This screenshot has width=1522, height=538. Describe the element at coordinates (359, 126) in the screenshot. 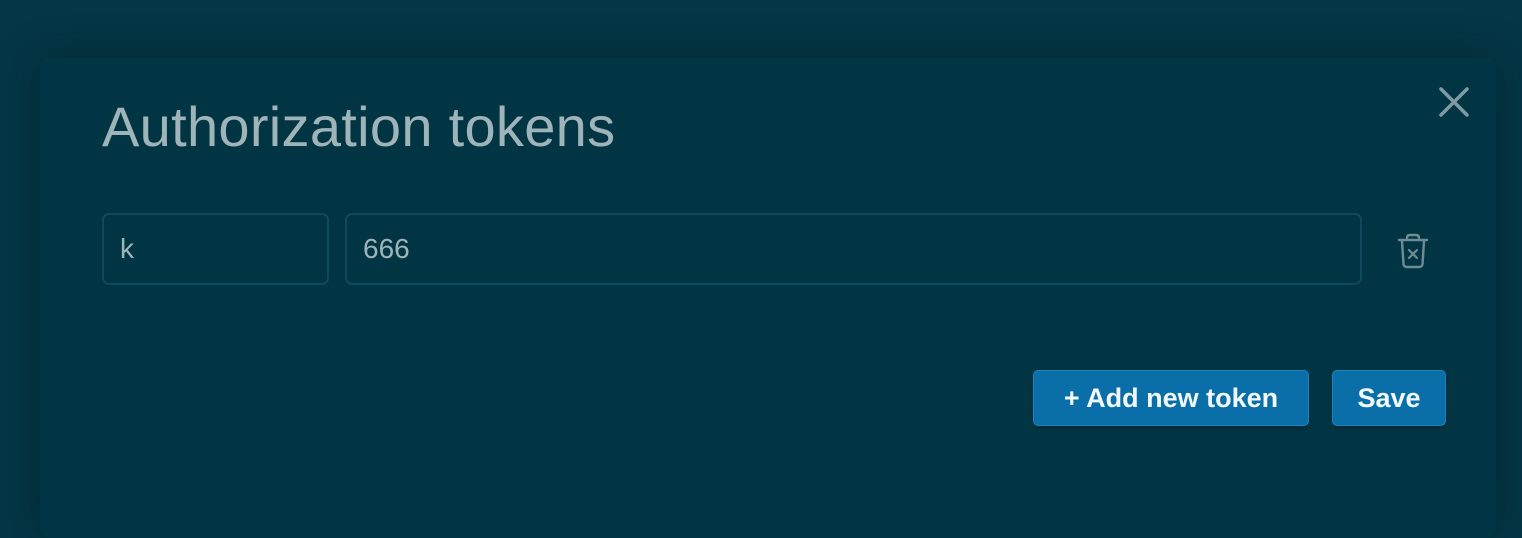

I see `dialog-title: Authorization tokens` at that location.